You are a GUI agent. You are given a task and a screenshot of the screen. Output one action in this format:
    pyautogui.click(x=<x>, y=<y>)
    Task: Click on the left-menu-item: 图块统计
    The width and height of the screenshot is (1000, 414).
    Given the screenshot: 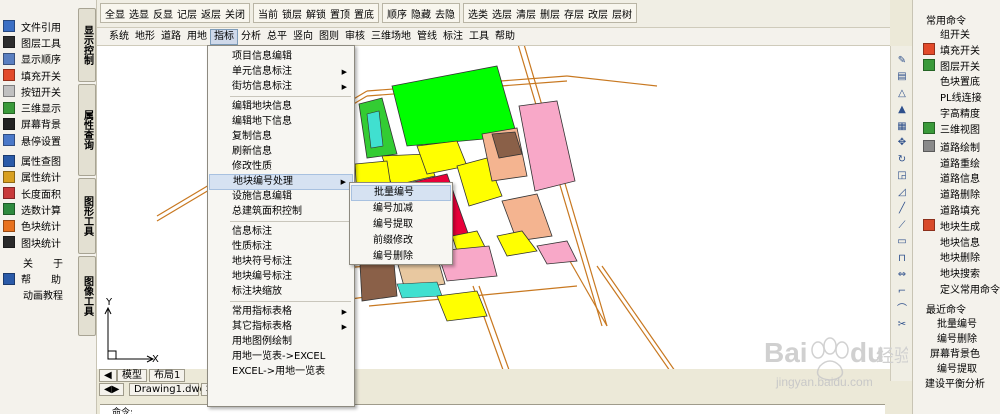 What is the action you would take?
    pyautogui.click(x=39, y=242)
    